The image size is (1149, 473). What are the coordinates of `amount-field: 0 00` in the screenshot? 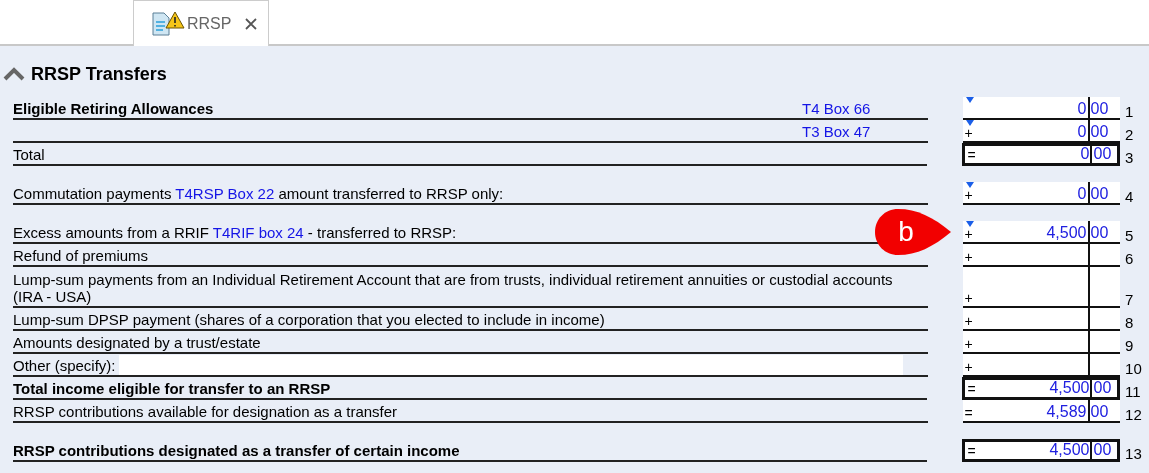 It's located at (1041, 108).